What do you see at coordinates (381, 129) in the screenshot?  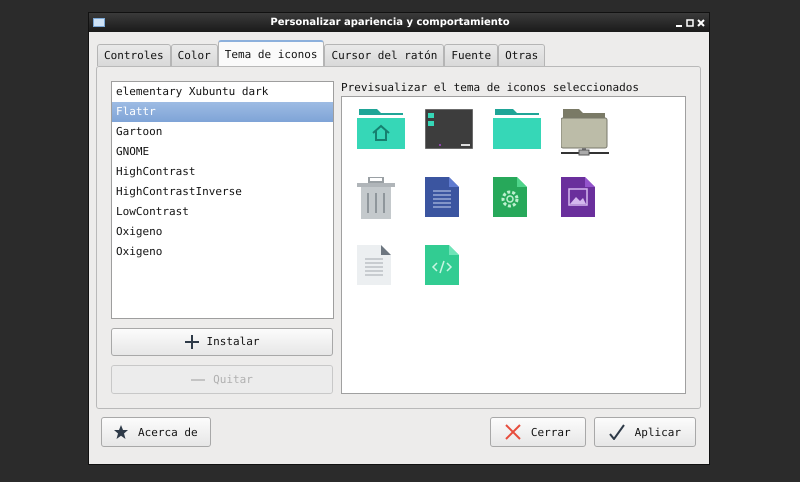 I see `home-folder-icon` at bounding box center [381, 129].